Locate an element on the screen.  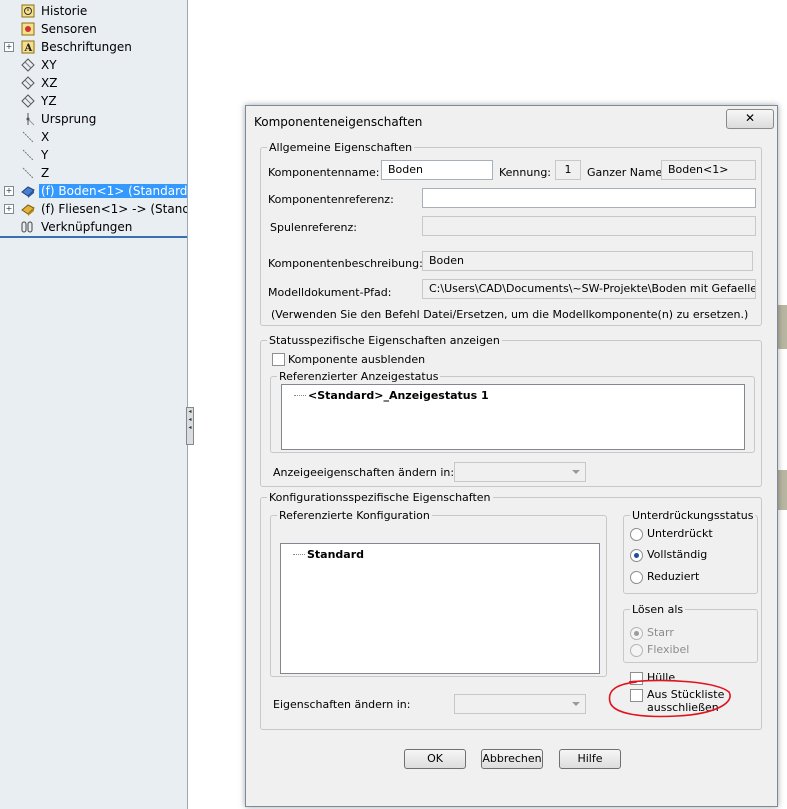
tree-item-label: XY is located at coordinates (49, 65).